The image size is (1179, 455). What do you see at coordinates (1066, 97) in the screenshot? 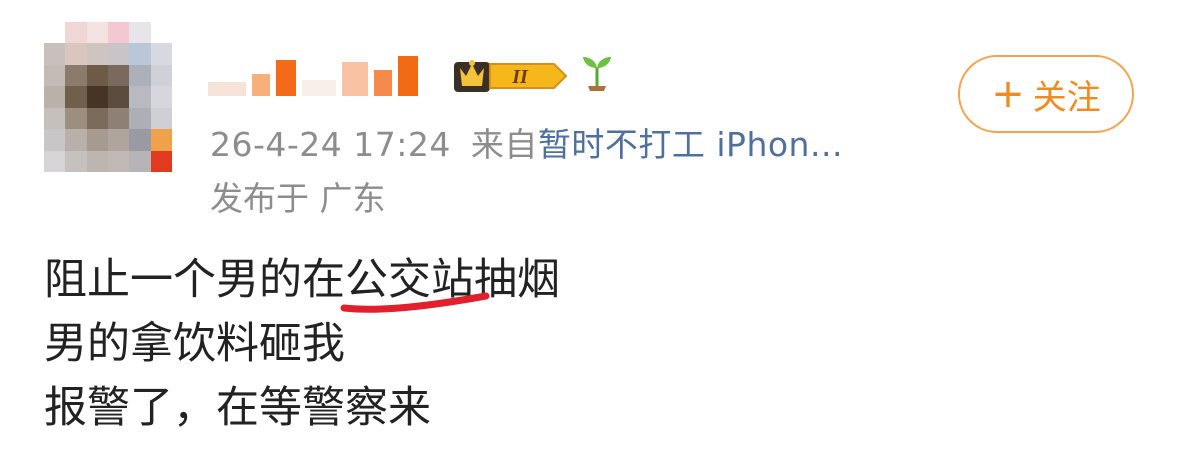
I see `follow-label: 关注` at bounding box center [1066, 97].